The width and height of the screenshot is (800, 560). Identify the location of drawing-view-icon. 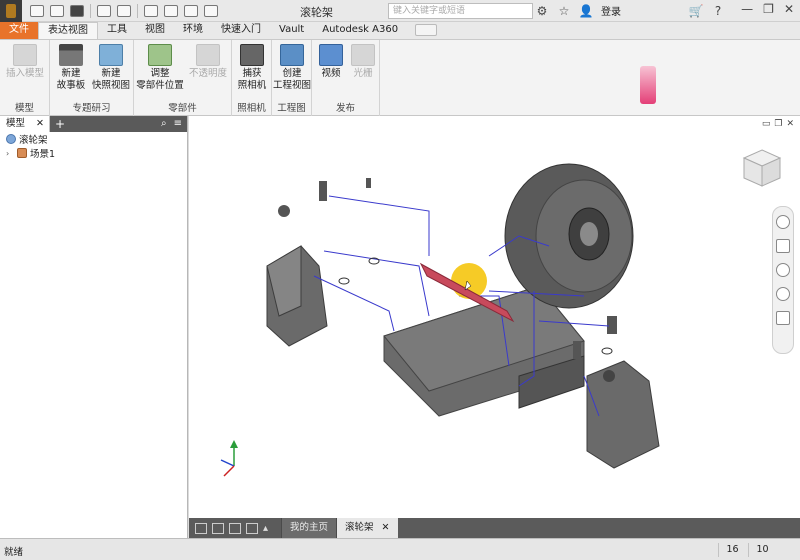
(292, 55).